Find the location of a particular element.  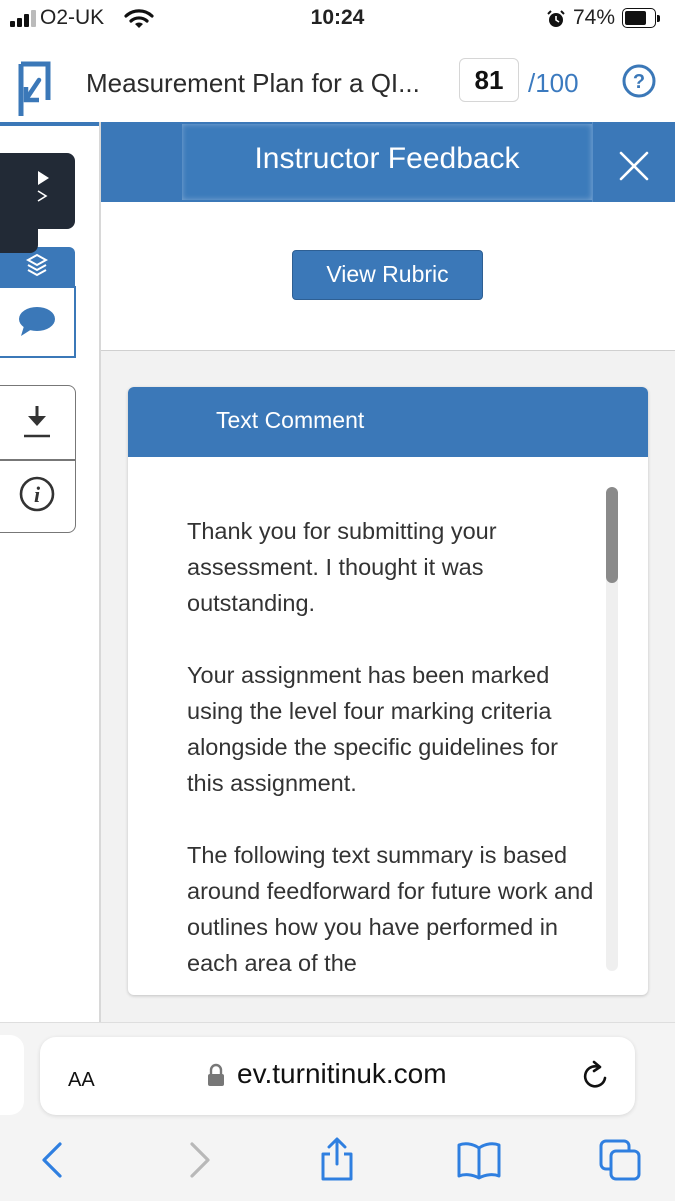

comment-bubble-icon is located at coordinates (37, 321).